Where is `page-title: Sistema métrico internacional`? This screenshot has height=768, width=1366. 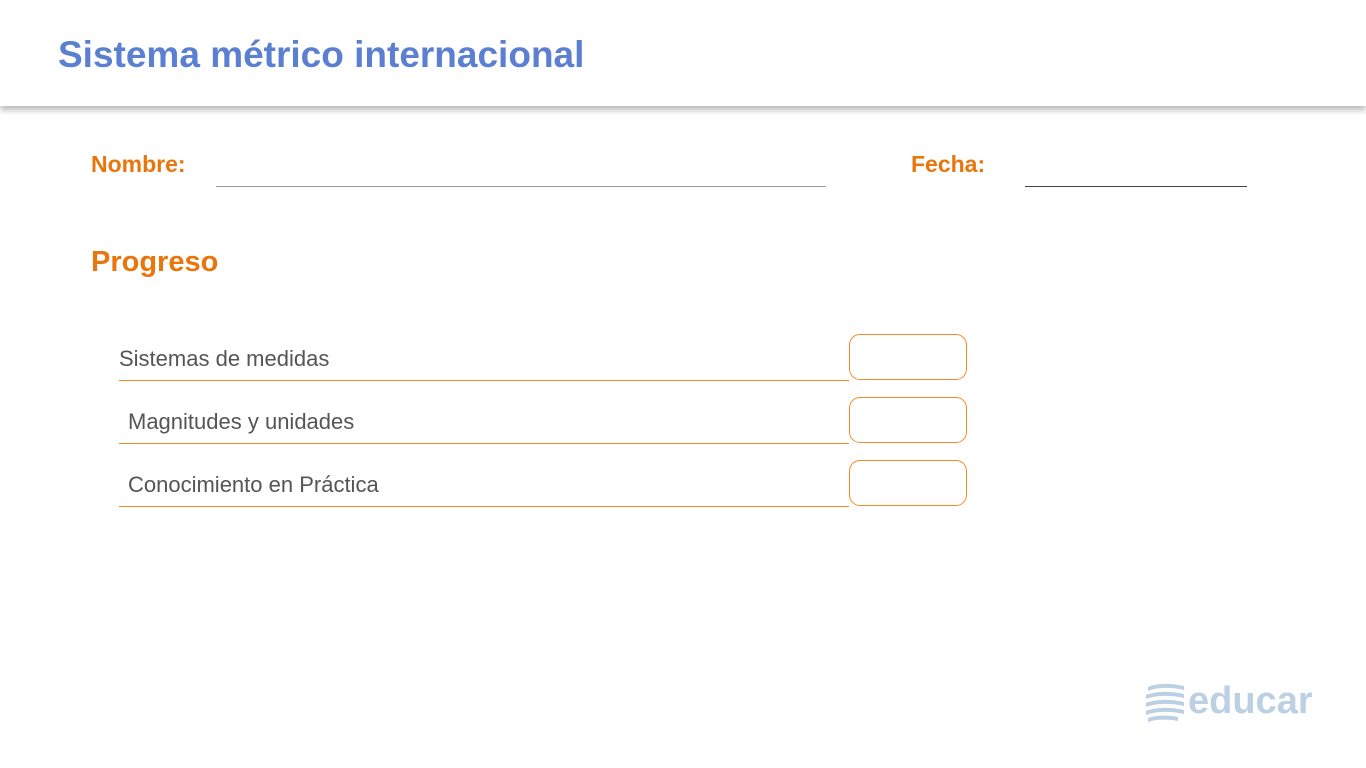
page-title: Sistema métrico internacional is located at coordinates (321, 54).